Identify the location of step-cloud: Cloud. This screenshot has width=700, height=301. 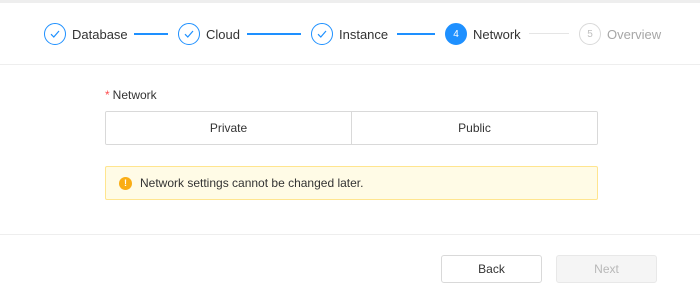
(209, 34).